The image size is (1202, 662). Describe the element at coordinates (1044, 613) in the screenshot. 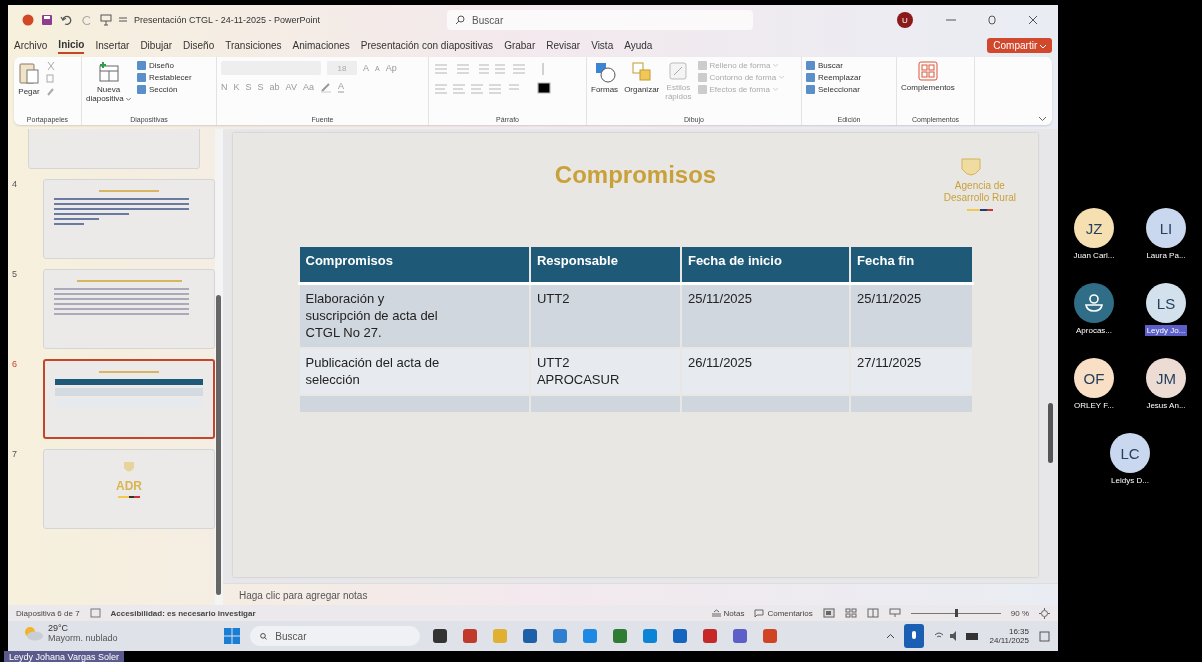

I see `fit-slide-icon` at that location.